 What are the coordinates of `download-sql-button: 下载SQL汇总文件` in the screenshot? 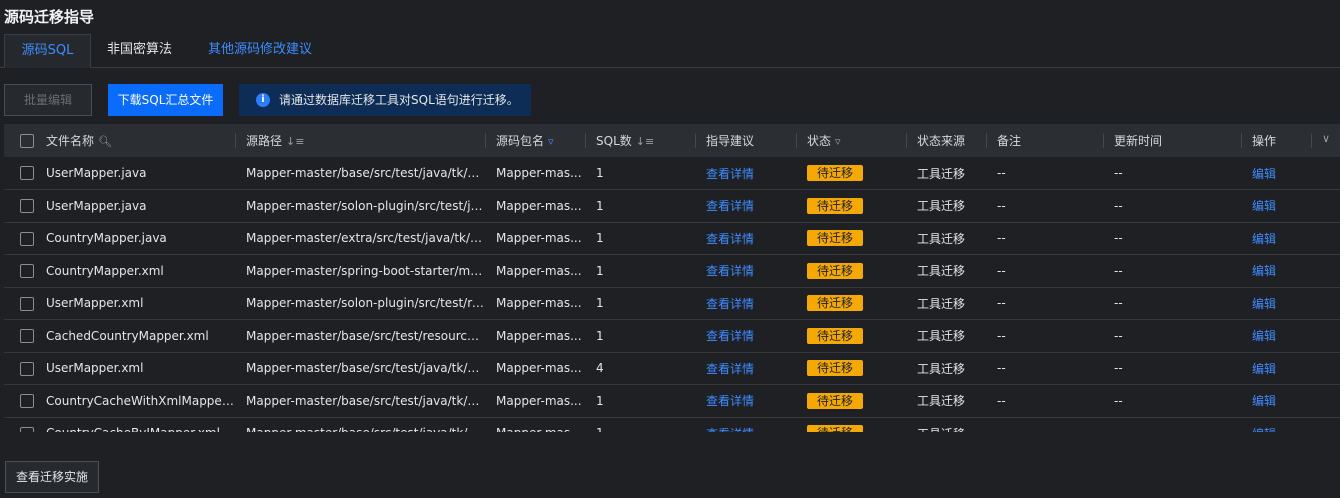 It's located at (165, 100).